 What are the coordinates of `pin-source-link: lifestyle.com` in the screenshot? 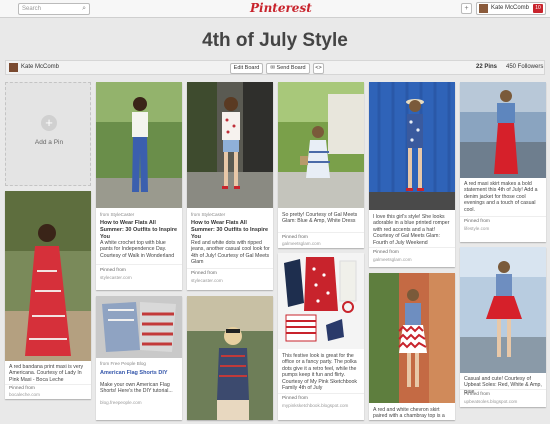 It's located at (476, 228).